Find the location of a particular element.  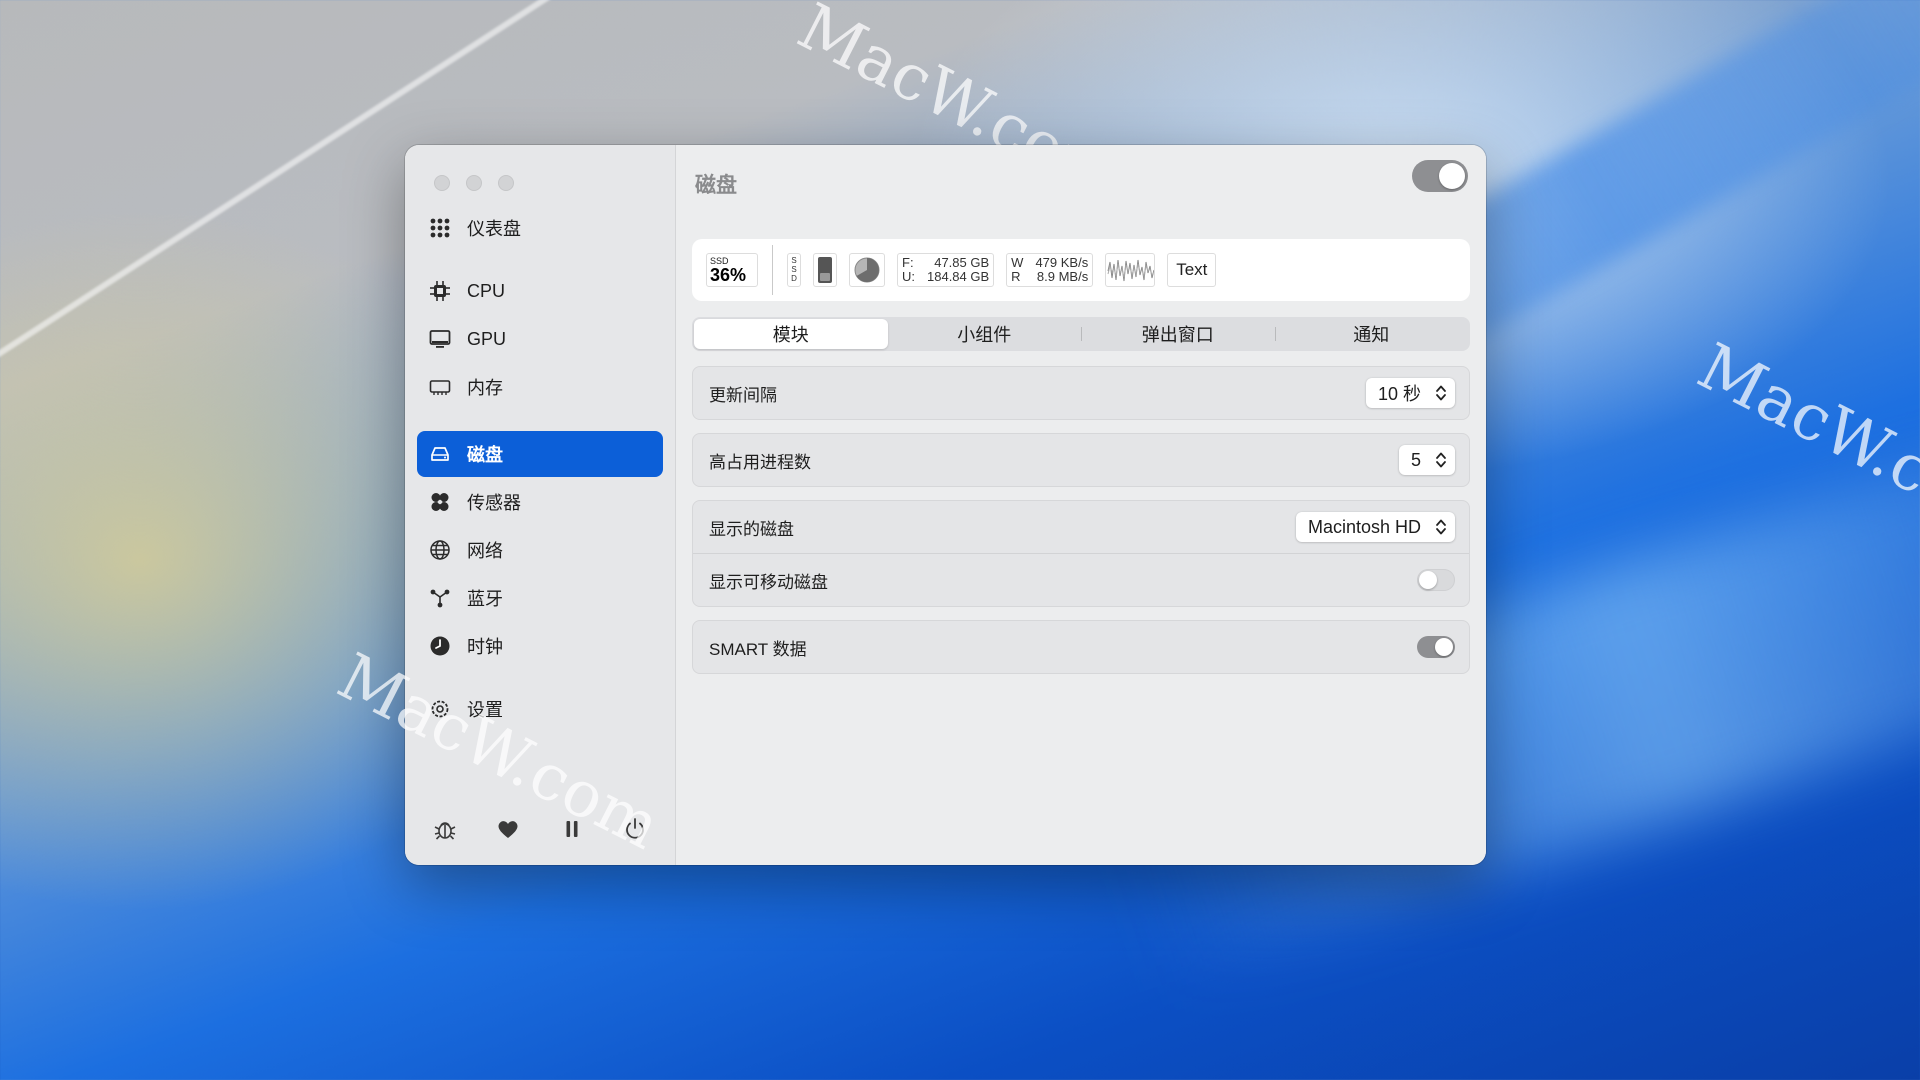

top-processes-row: 高占用进程数 5 is located at coordinates (1081, 460).